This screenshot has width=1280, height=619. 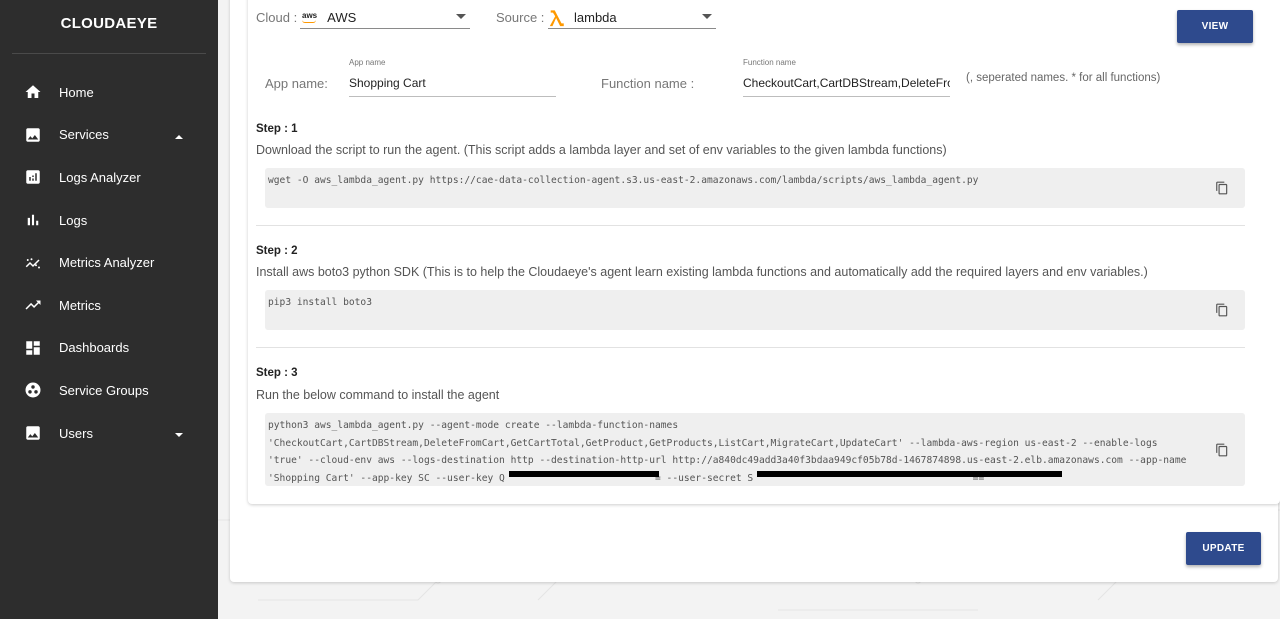 I want to click on app-name-value: Shopping Cart, so click(x=387, y=83).